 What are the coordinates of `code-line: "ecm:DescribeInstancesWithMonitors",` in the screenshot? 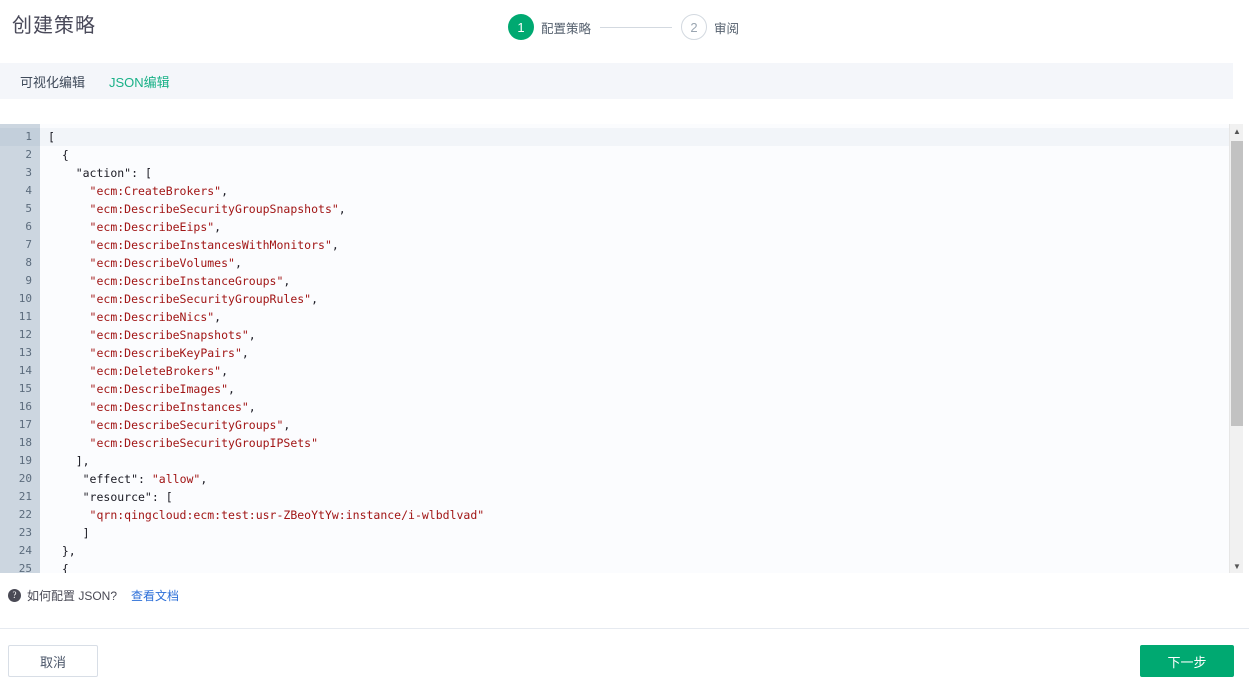 It's located at (641, 245).